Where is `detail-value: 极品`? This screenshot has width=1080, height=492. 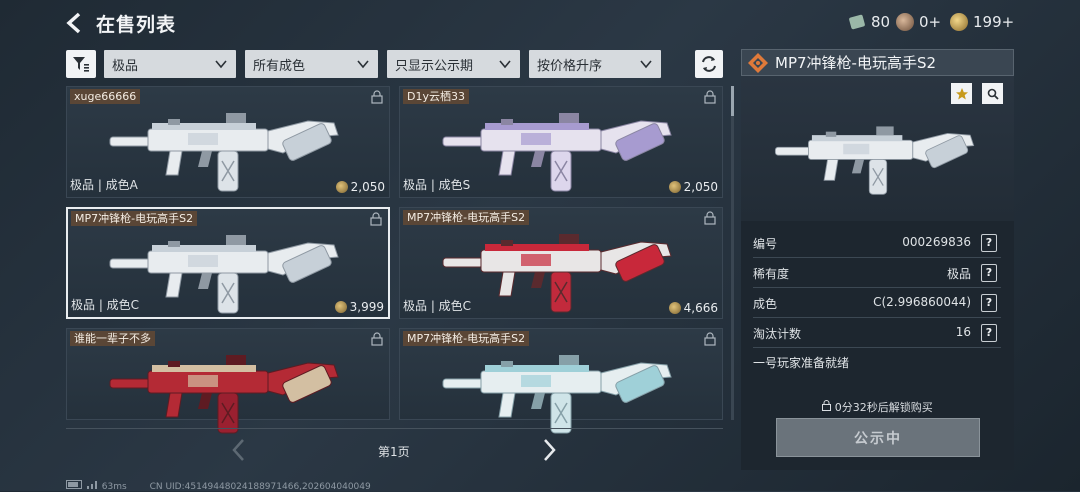
detail-value: 极品 is located at coordinates (958, 274).